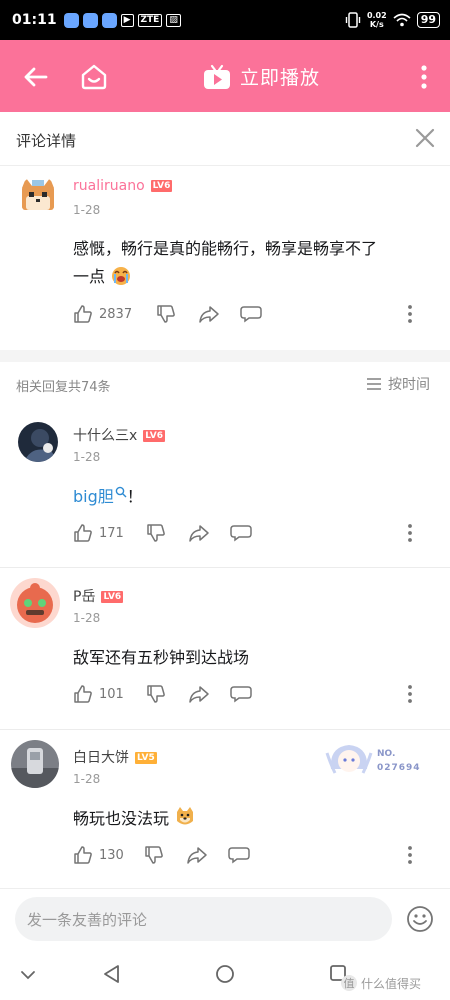 The height and width of the screenshot is (1000, 450). What do you see at coordinates (409, 385) in the screenshot?
I see `sort-label: 按时间` at bounding box center [409, 385].